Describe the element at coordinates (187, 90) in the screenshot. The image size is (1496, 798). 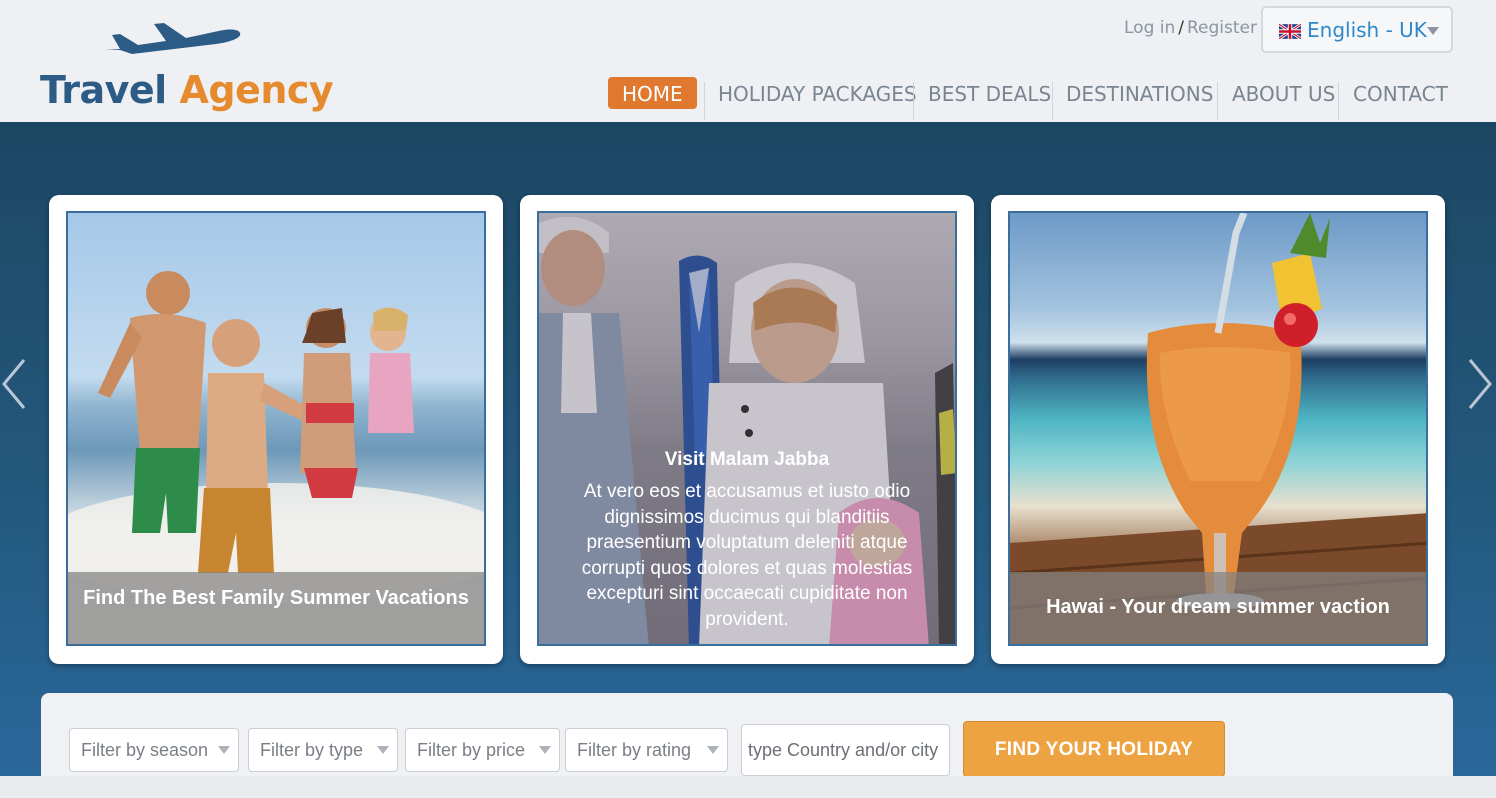
I see `logo-text: Travel Agency` at that location.